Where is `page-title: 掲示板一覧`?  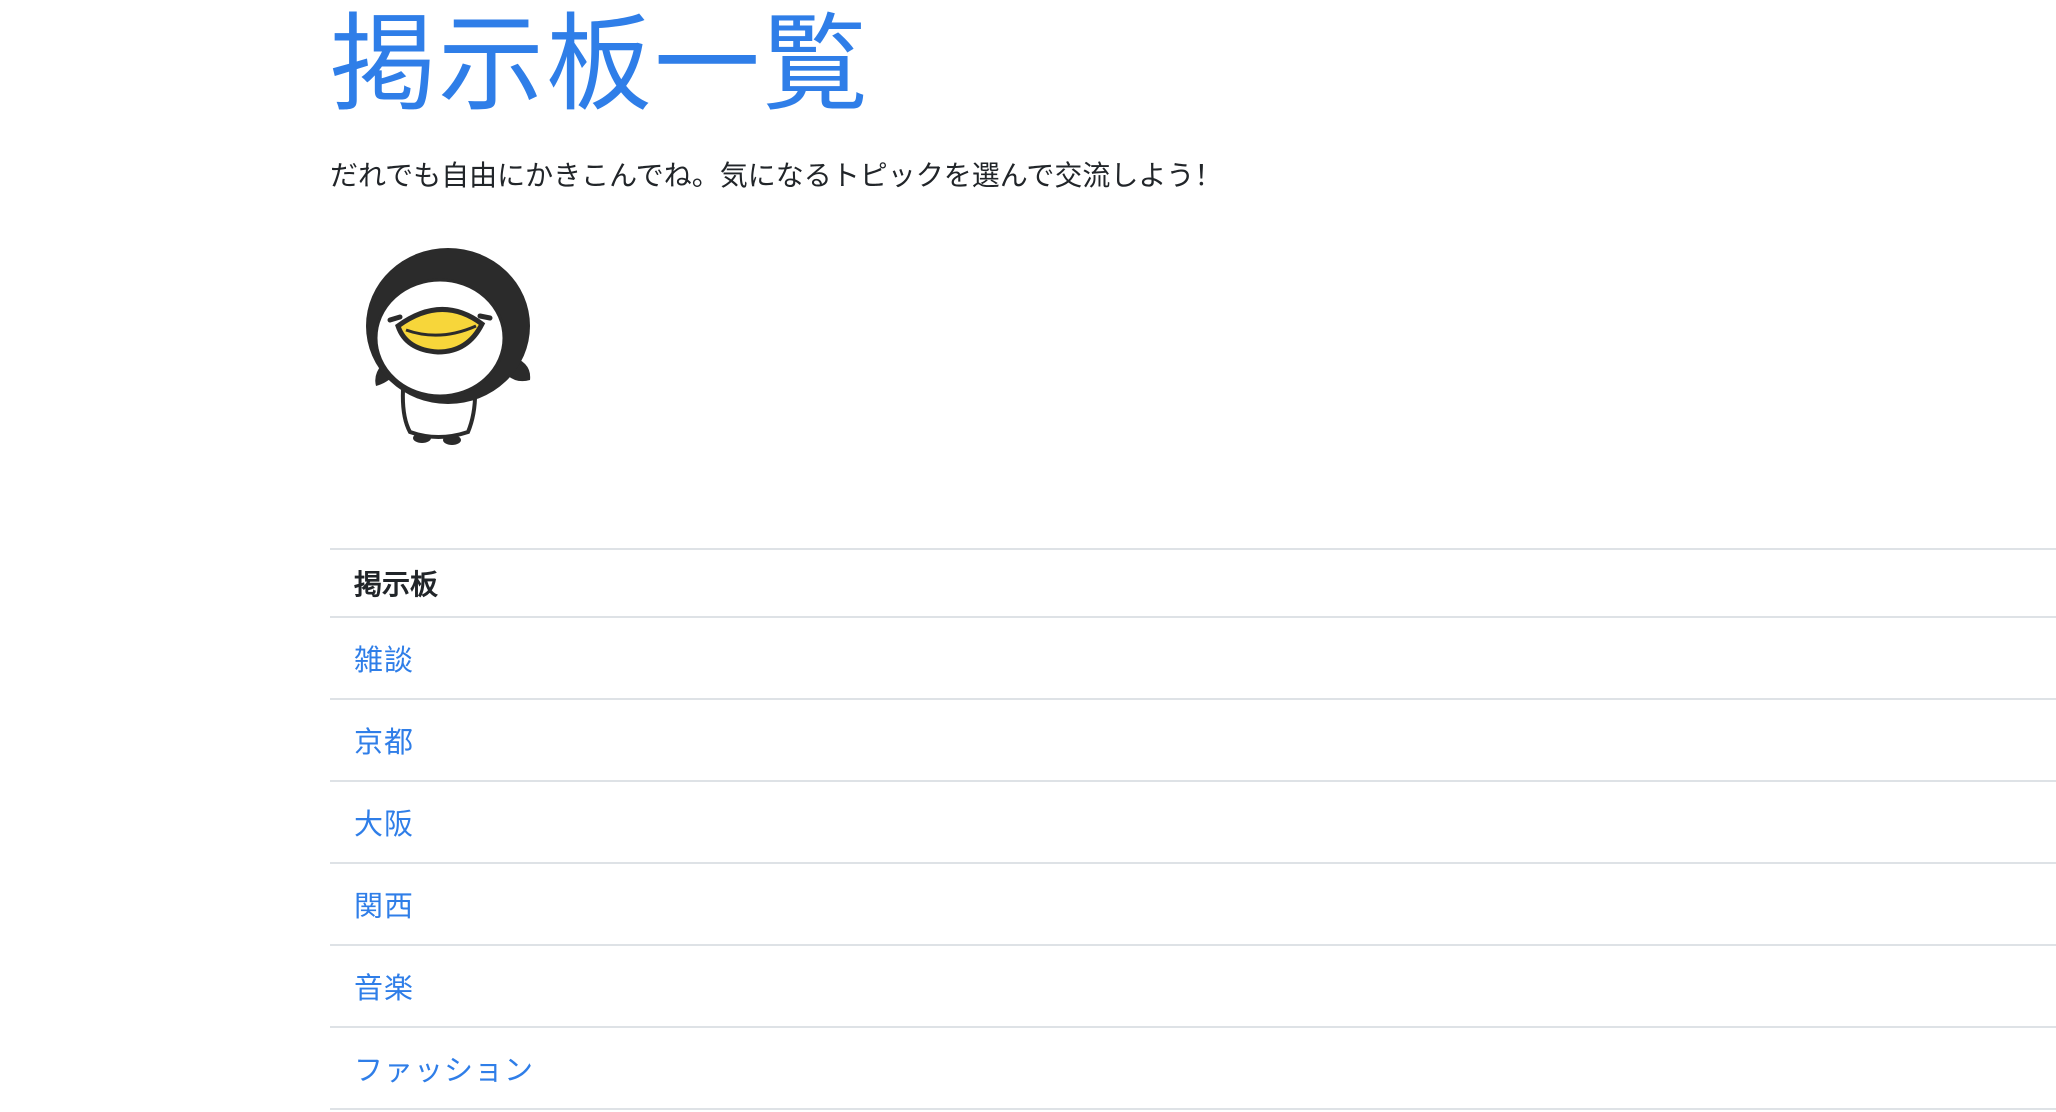 page-title: 掲示板一覧 is located at coordinates (600, 64).